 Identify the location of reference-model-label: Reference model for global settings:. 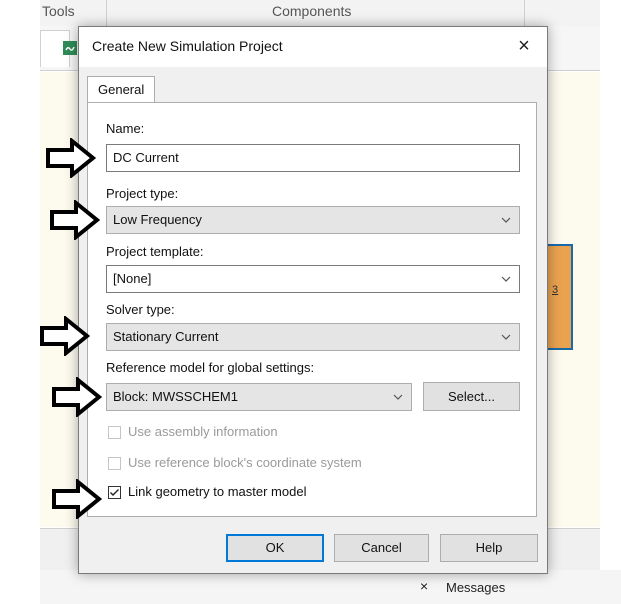
(210, 367).